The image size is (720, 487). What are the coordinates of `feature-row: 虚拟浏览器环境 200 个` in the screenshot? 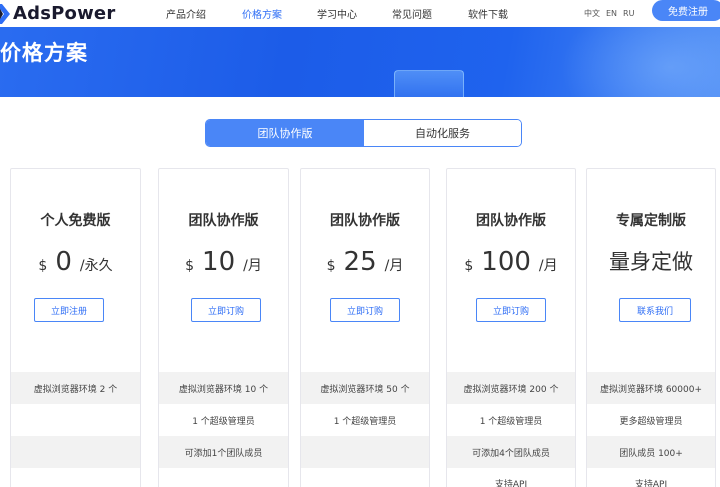 It's located at (511, 388).